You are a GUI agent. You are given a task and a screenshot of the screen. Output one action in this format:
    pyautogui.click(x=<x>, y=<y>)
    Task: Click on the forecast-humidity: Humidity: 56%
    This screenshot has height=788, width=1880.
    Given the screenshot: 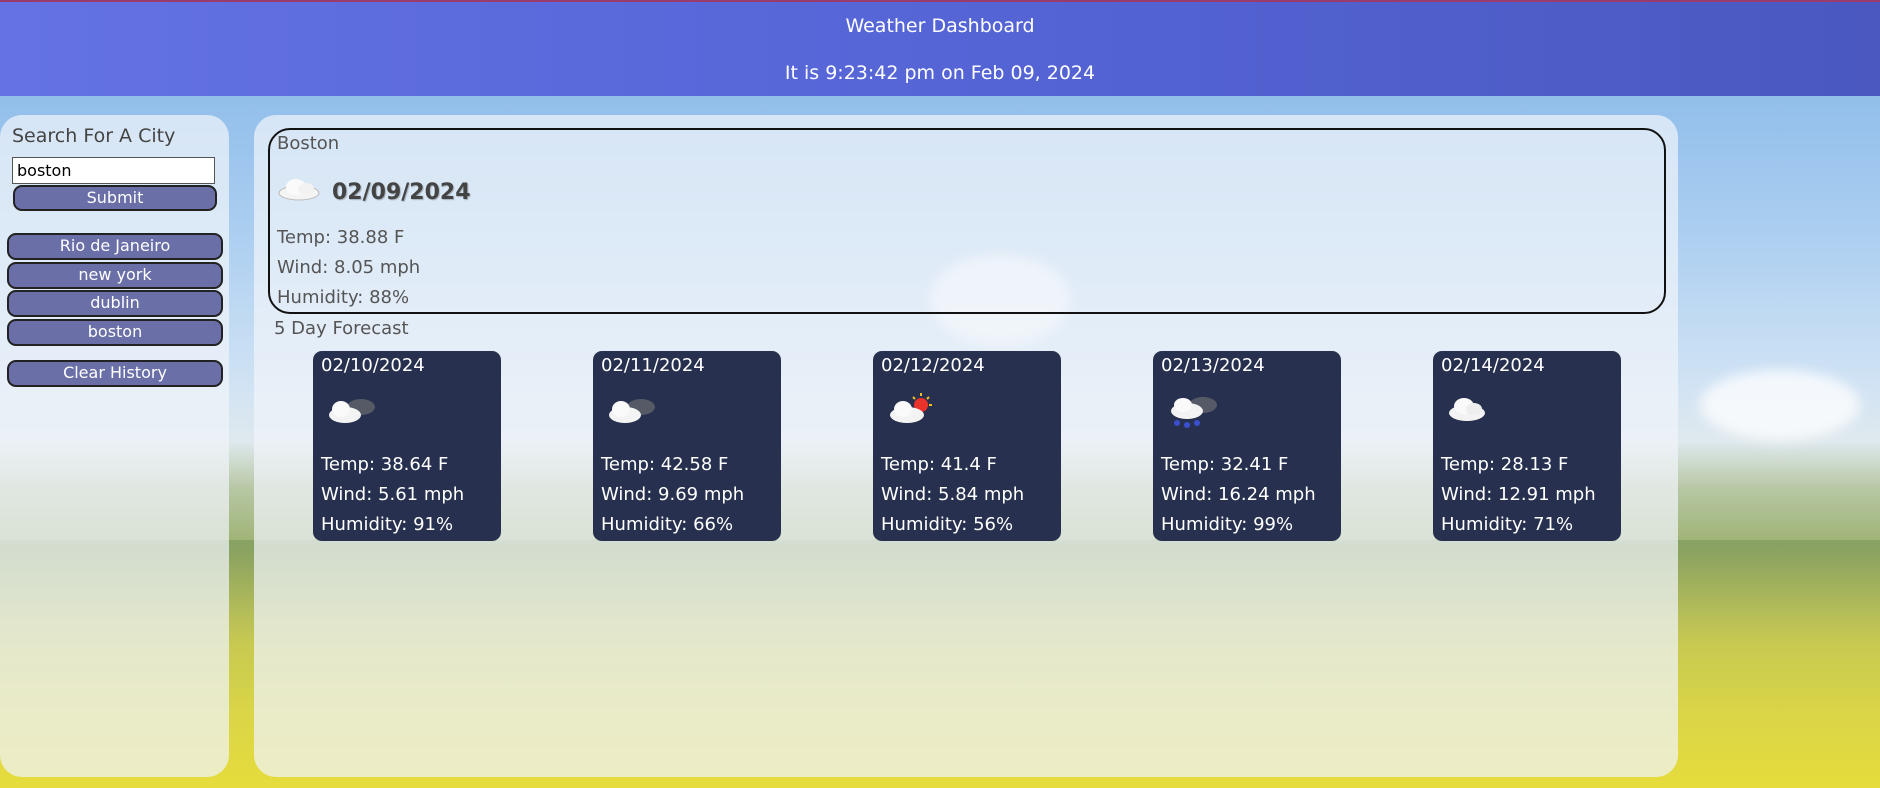 What is the action you would take?
    pyautogui.click(x=947, y=524)
    